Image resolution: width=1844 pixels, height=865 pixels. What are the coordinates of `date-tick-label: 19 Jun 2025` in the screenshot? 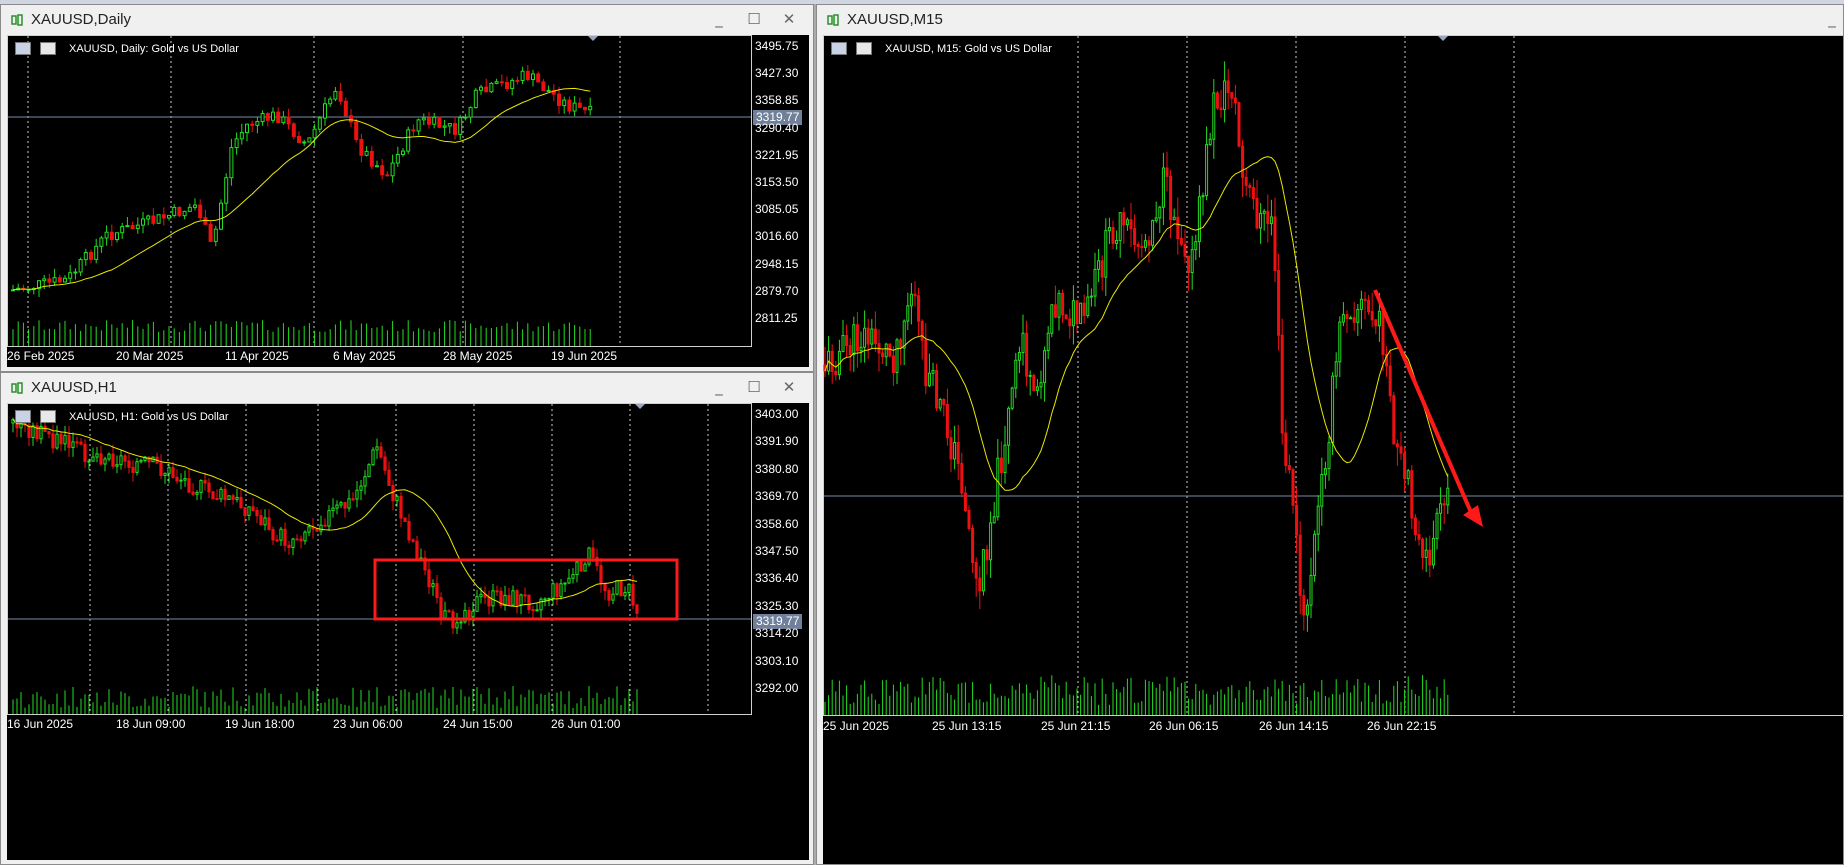 It's located at (584, 356).